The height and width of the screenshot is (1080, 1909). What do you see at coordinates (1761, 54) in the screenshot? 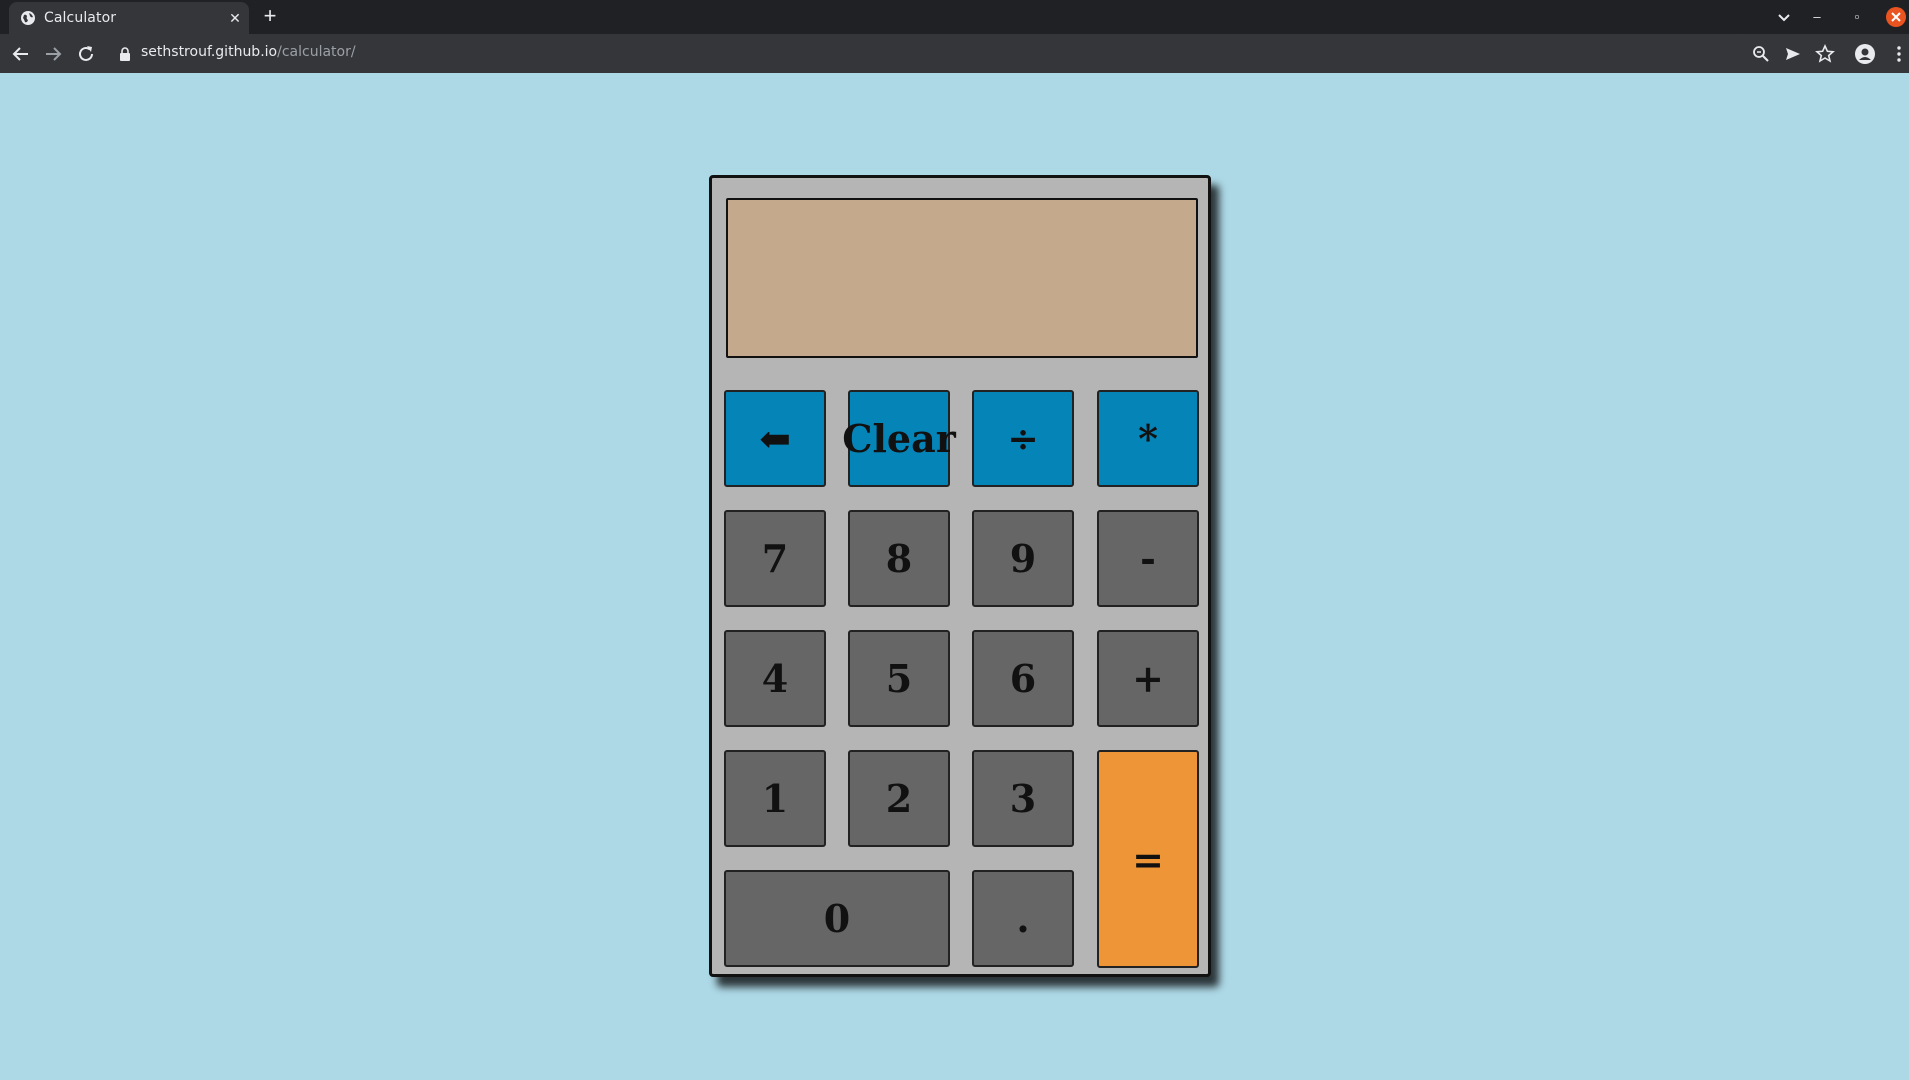
I see `zoom-icon` at bounding box center [1761, 54].